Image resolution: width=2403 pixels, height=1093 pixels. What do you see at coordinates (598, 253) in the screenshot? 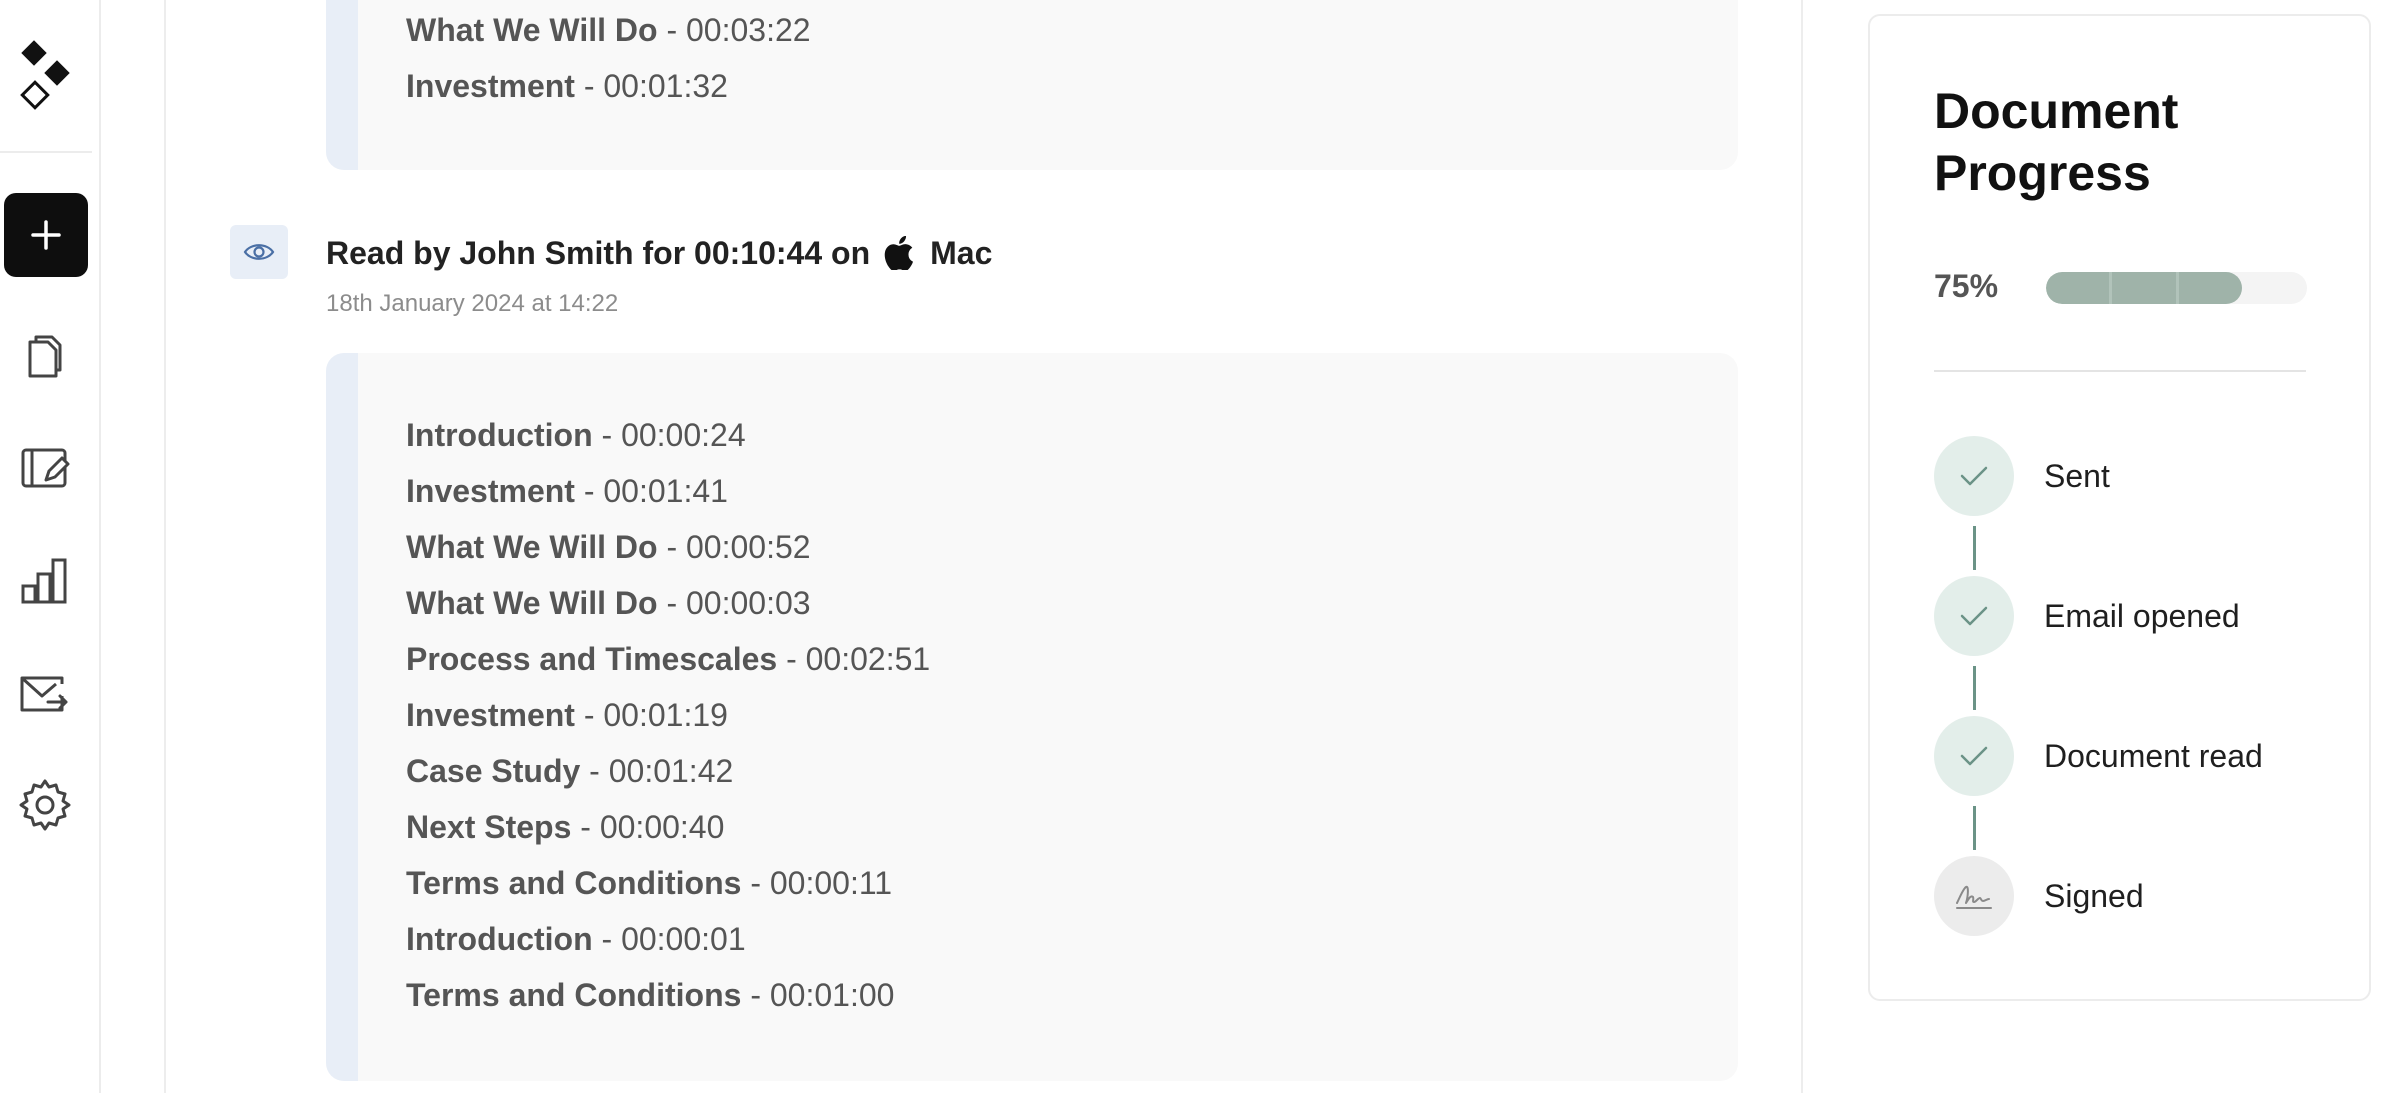
I see `reading-event-text: Read by John Smith for 00:10:44 on` at bounding box center [598, 253].